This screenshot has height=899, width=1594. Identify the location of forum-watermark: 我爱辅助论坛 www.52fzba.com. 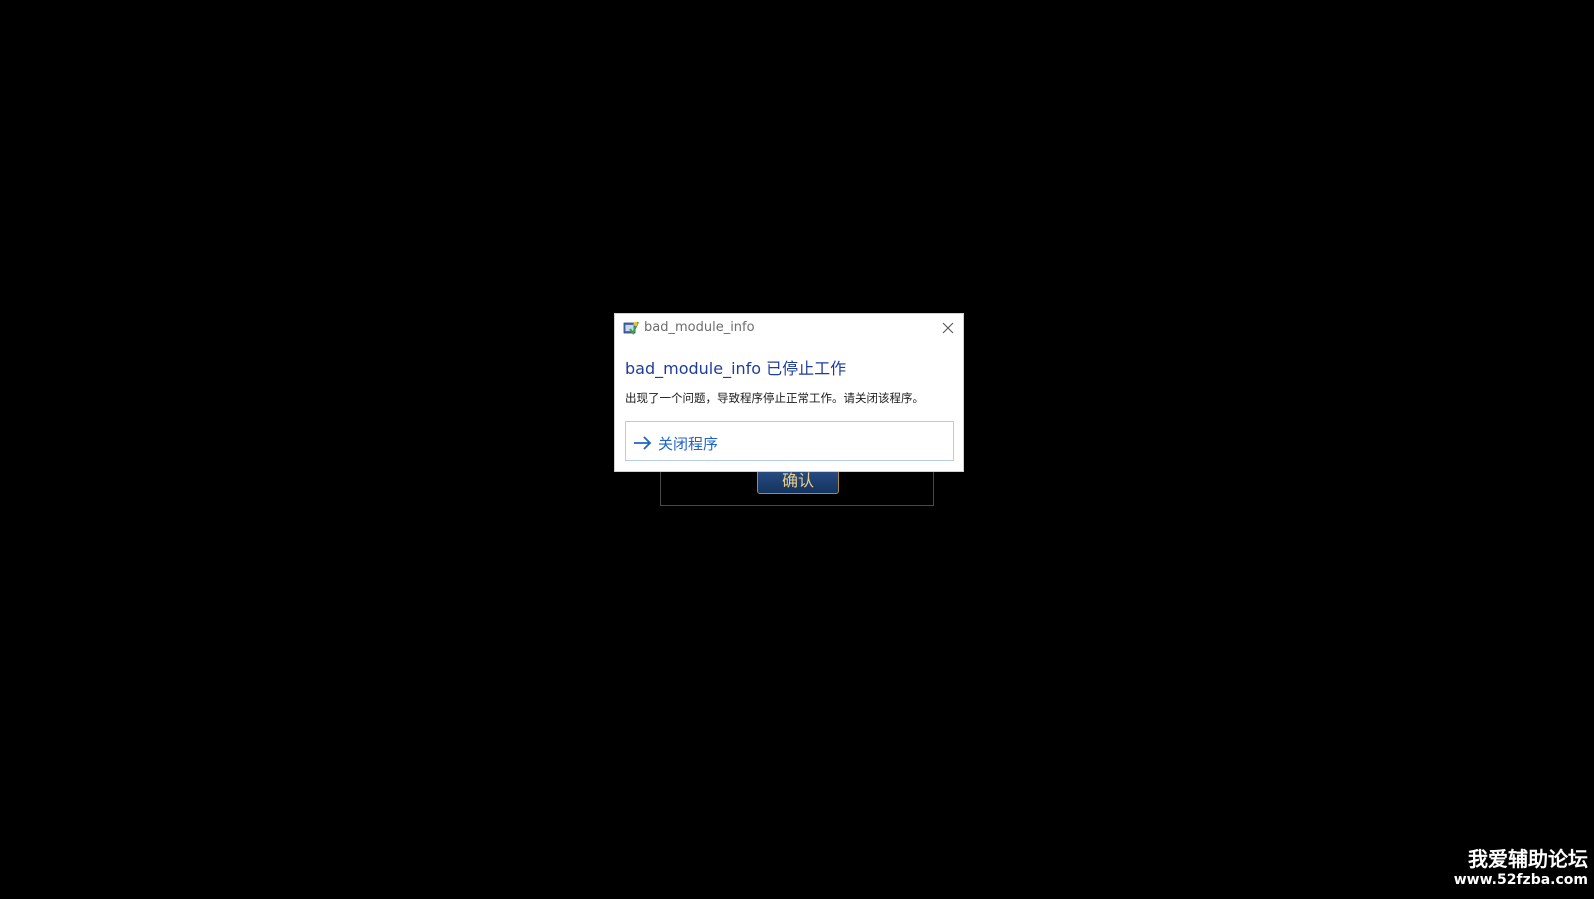
(1521, 868).